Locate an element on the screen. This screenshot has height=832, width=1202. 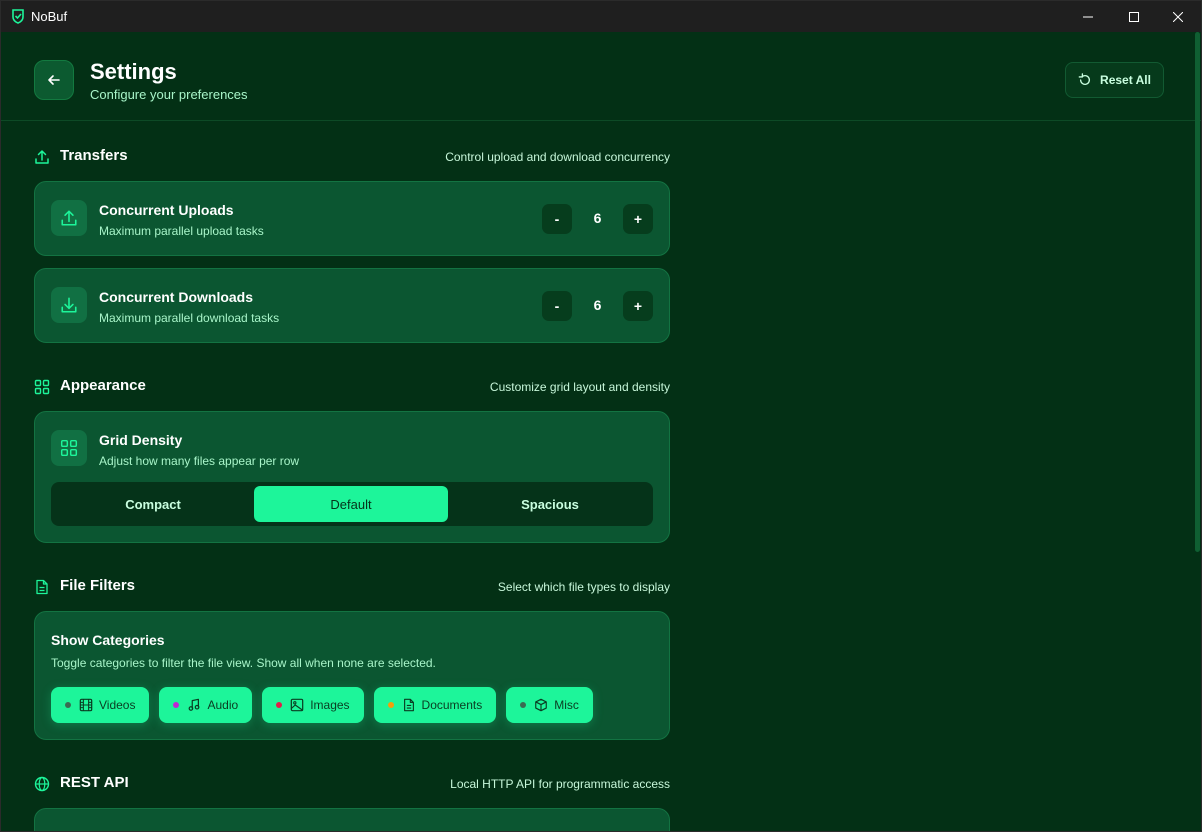
minimize-button is located at coordinates (1088, 16).